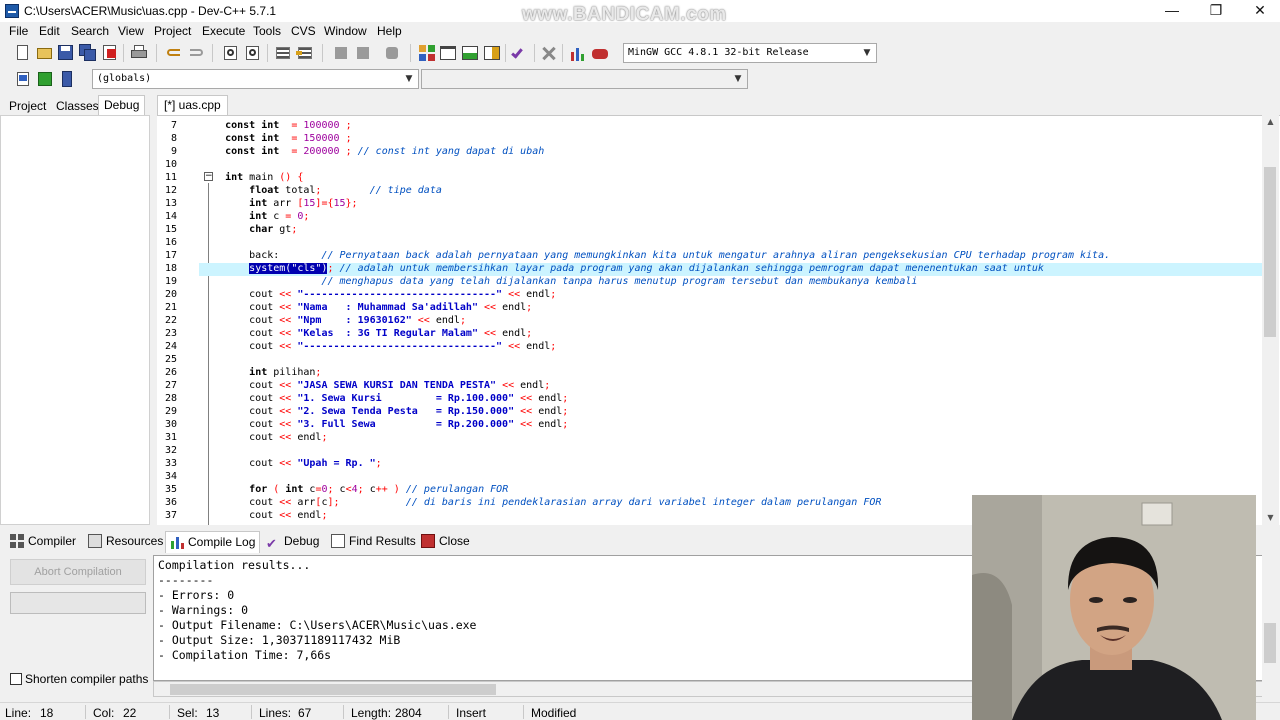 The width and height of the screenshot is (1280, 720). Describe the element at coordinates (520, 53) in the screenshot. I see `check-syntax-icon` at that location.